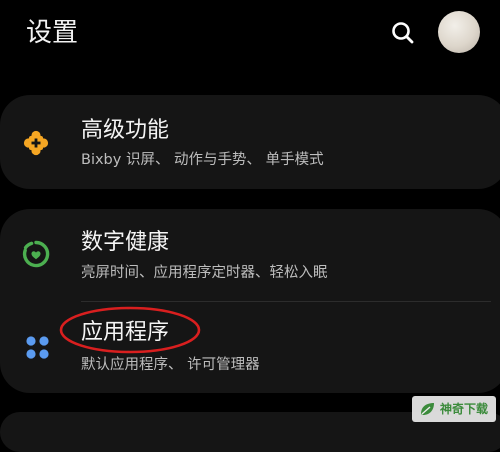 The image size is (500, 452). I want to click on settings-item-subtitle: 默认应用程序、 许可管理器, so click(170, 365).